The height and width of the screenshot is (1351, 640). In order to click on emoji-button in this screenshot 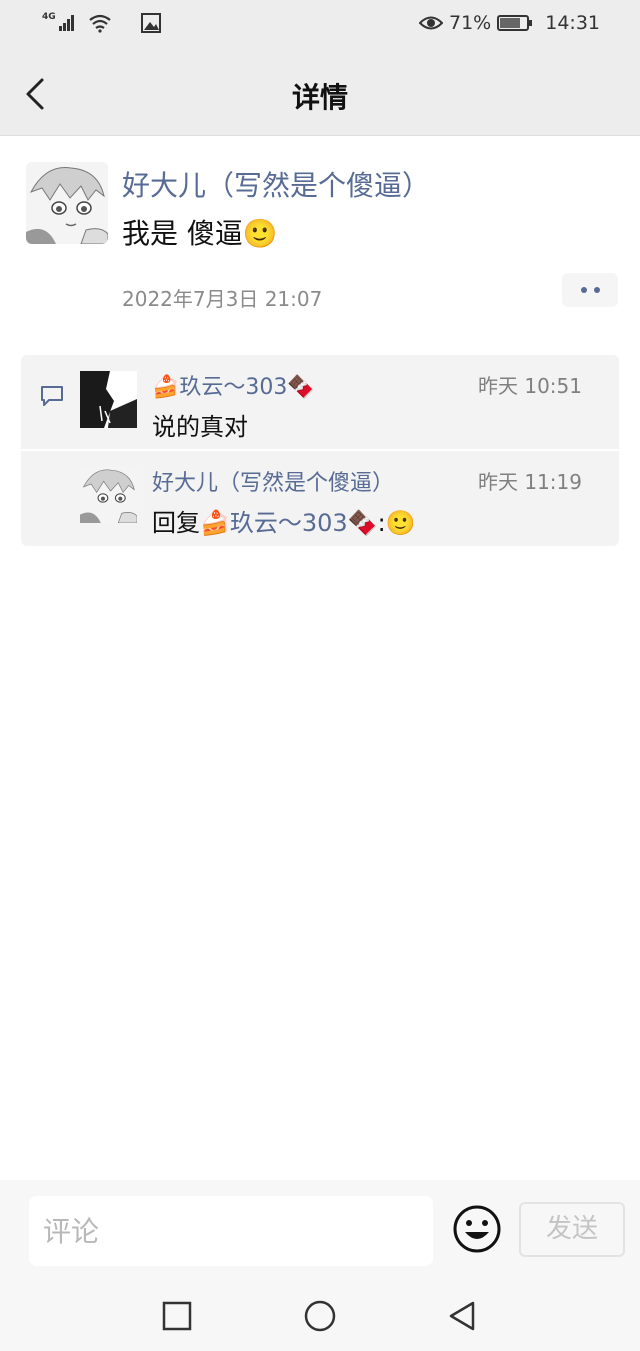, I will do `click(477, 1229)`.